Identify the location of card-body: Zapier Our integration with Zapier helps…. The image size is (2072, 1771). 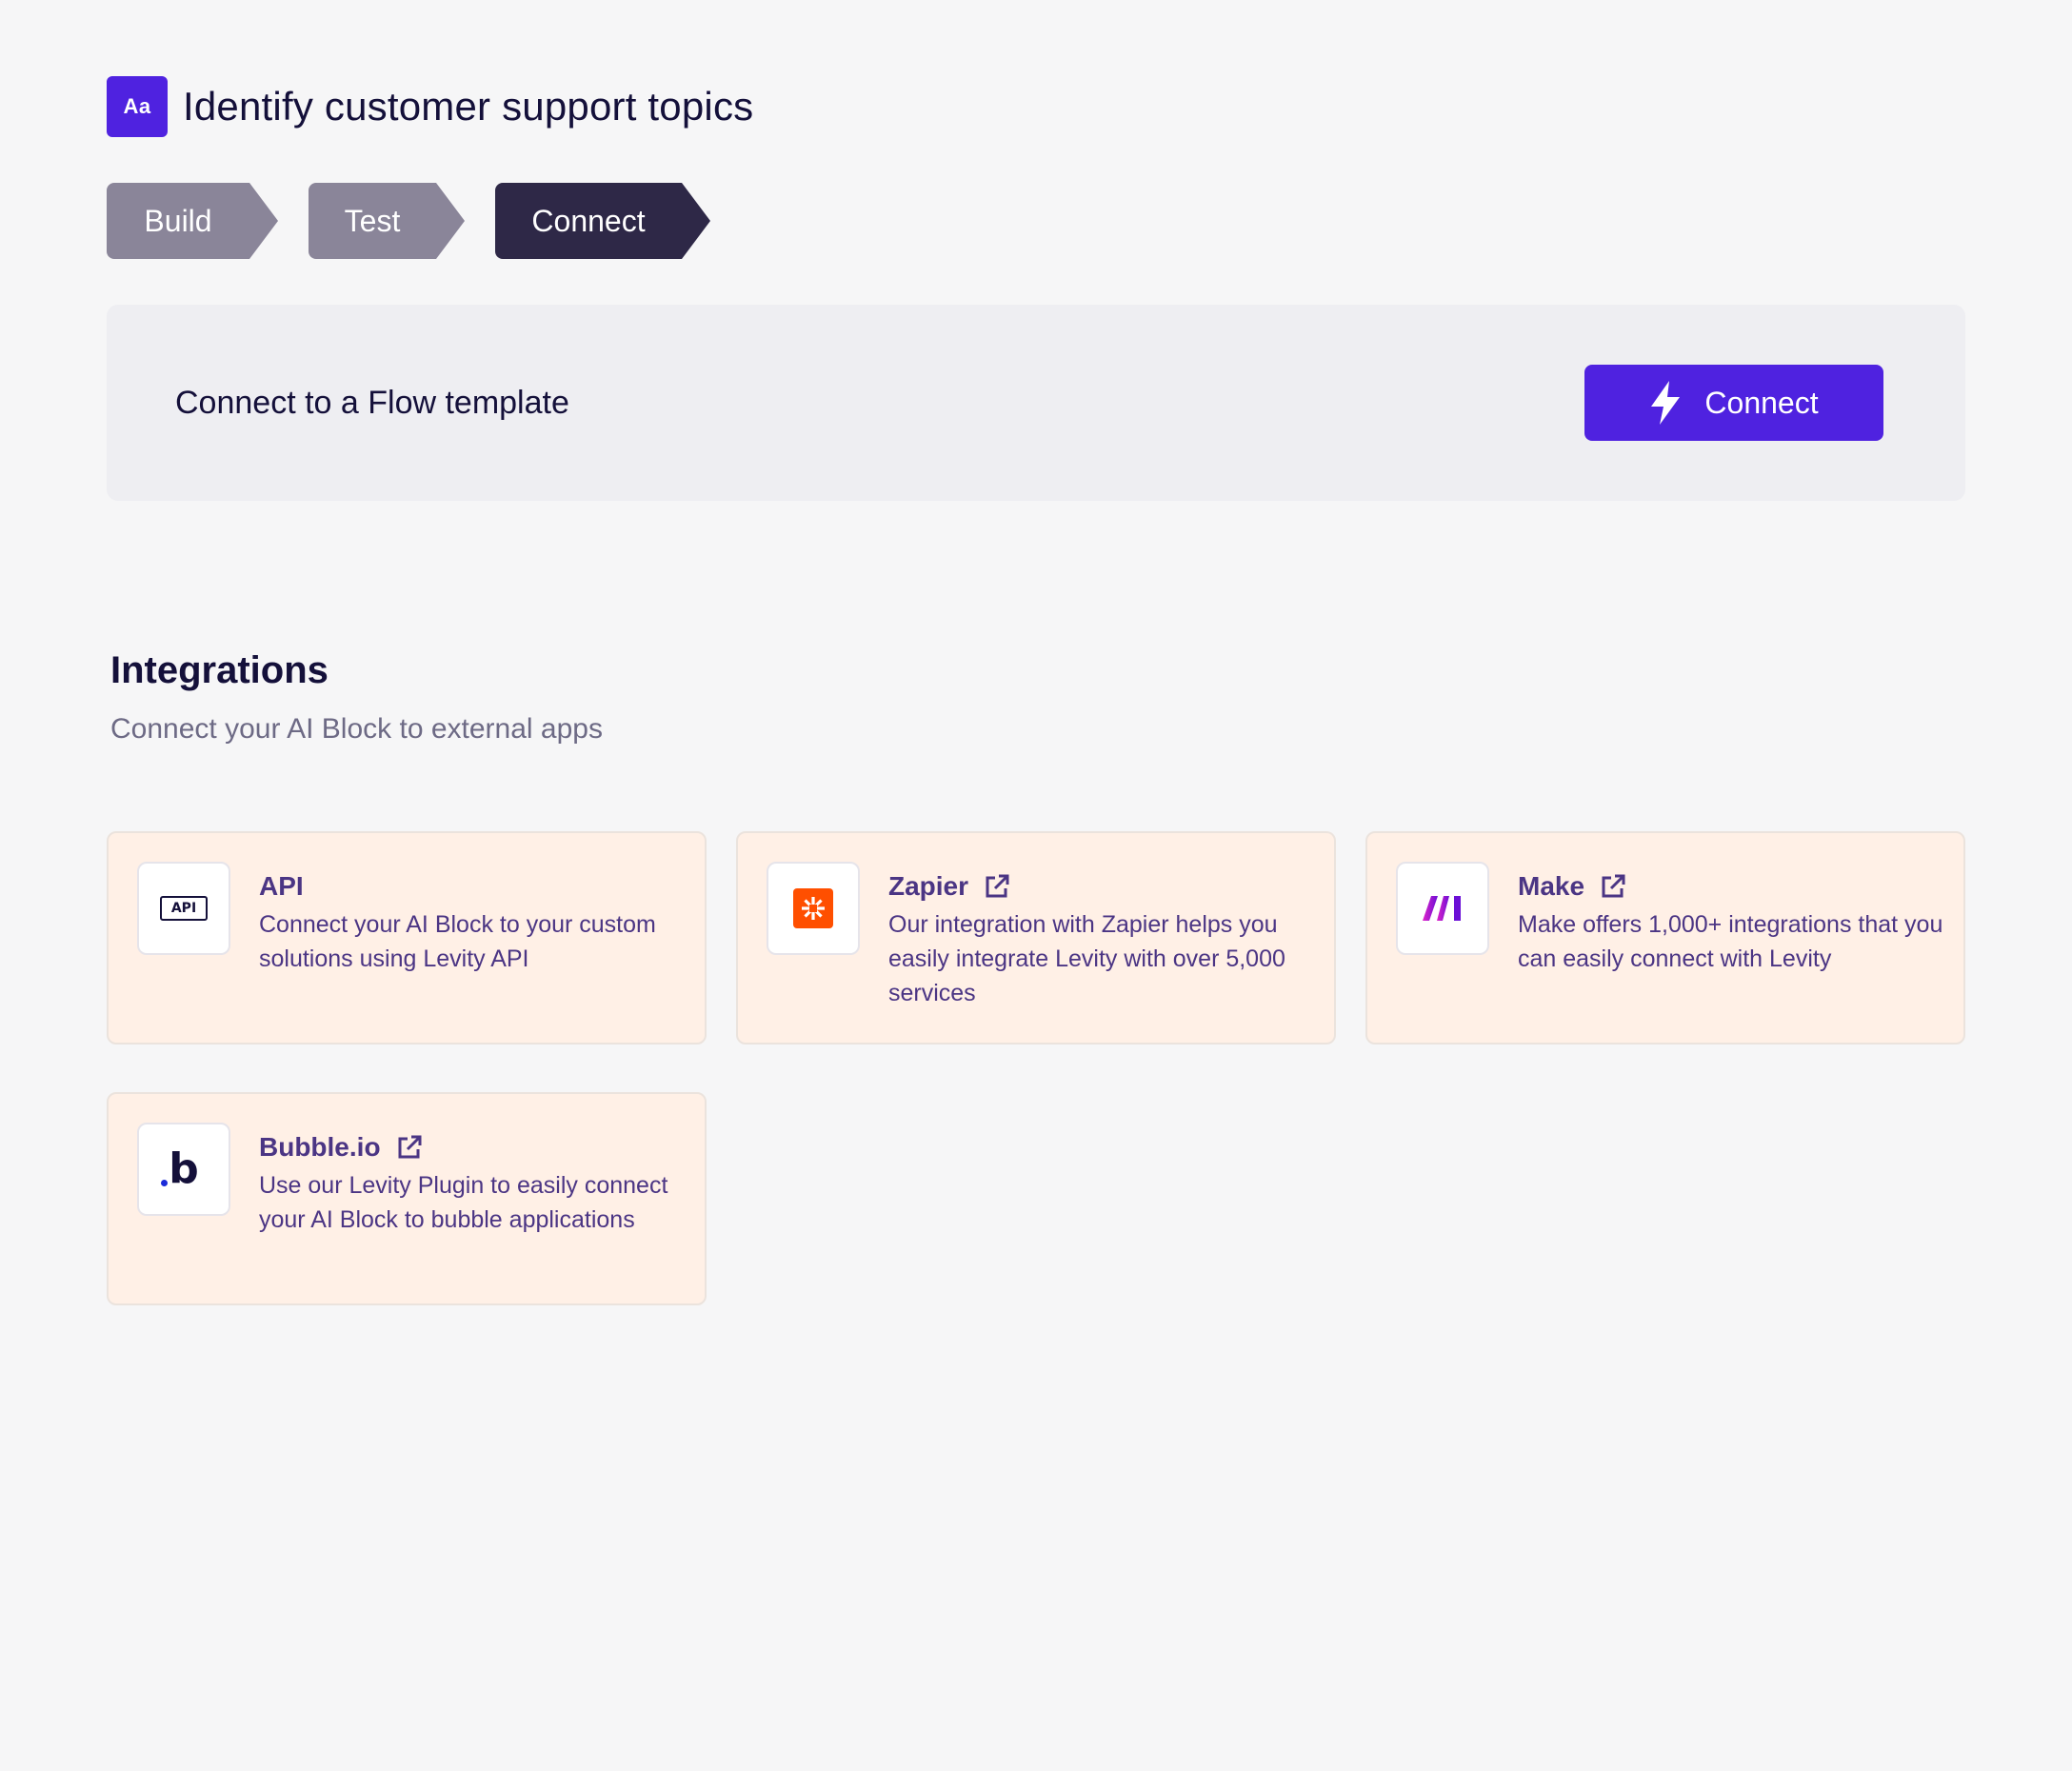
(1101, 938).